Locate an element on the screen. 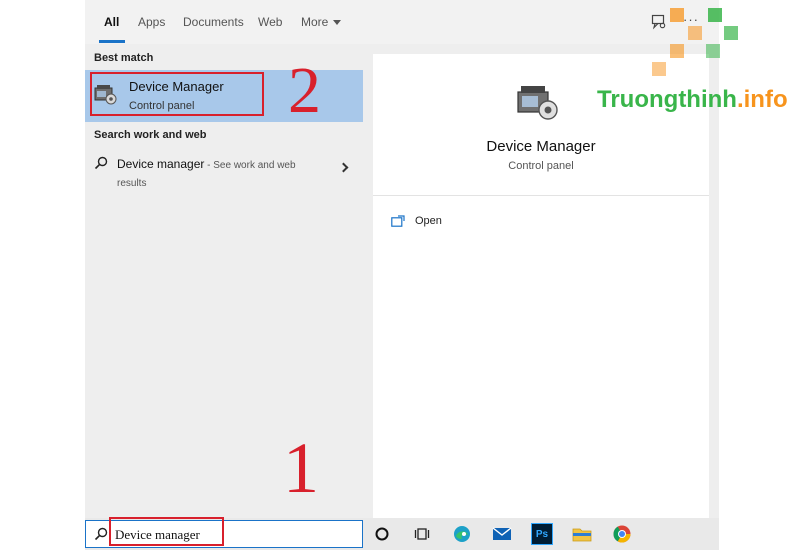 This screenshot has width=800, height=550. active-tab-indicator is located at coordinates (112, 41).